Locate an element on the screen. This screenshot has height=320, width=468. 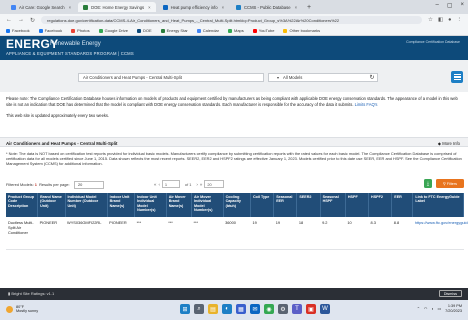
bookmark-item: Maps is located at coordinates (235, 30).